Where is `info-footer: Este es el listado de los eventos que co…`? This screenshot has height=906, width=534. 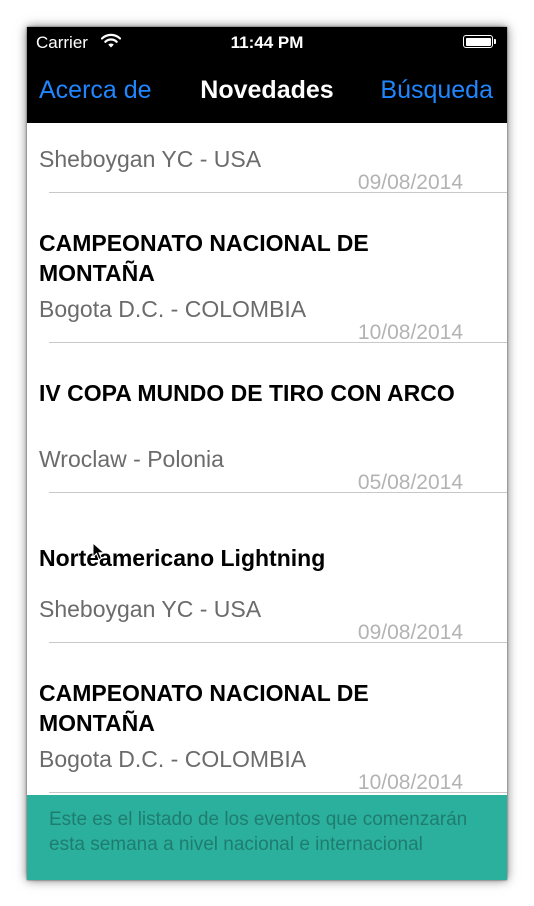 info-footer: Este es el listado de los eventos que co… is located at coordinates (267, 837).